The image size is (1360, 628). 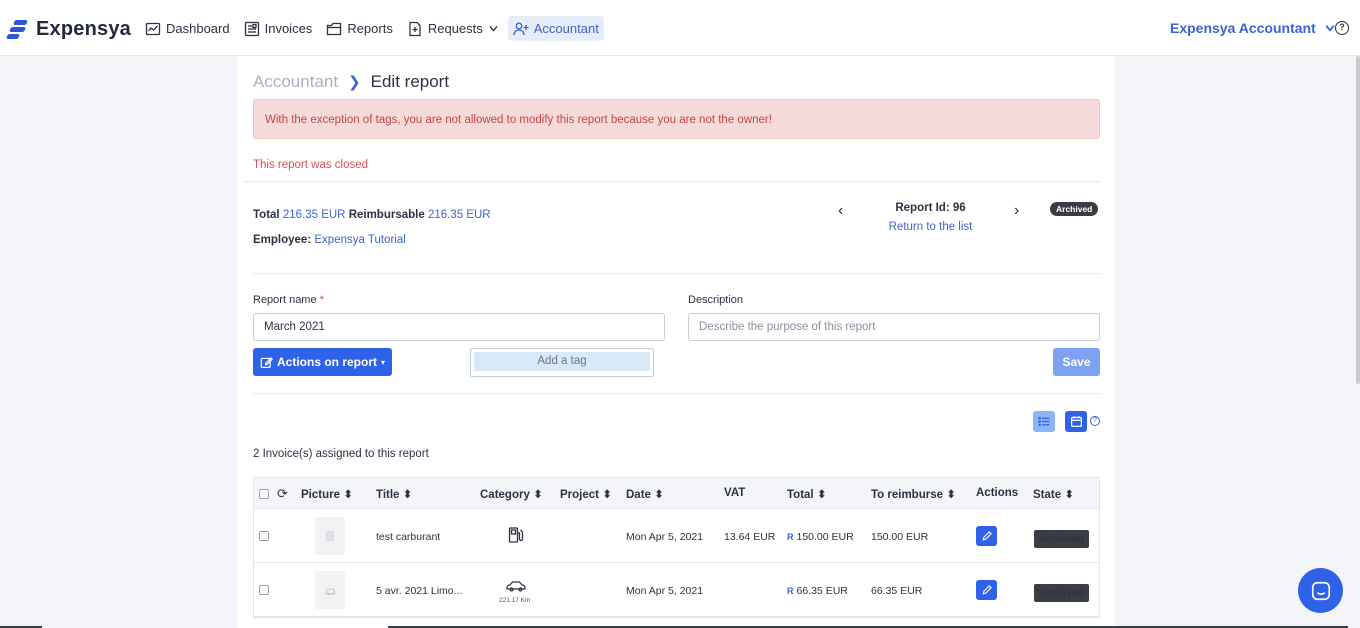 I want to click on user-plus-icon, so click(x=521, y=28).